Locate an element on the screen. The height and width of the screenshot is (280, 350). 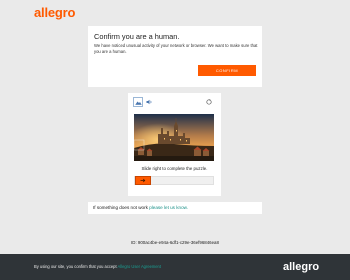
confirm-title: Confirm you are a human. is located at coordinates (137, 36).